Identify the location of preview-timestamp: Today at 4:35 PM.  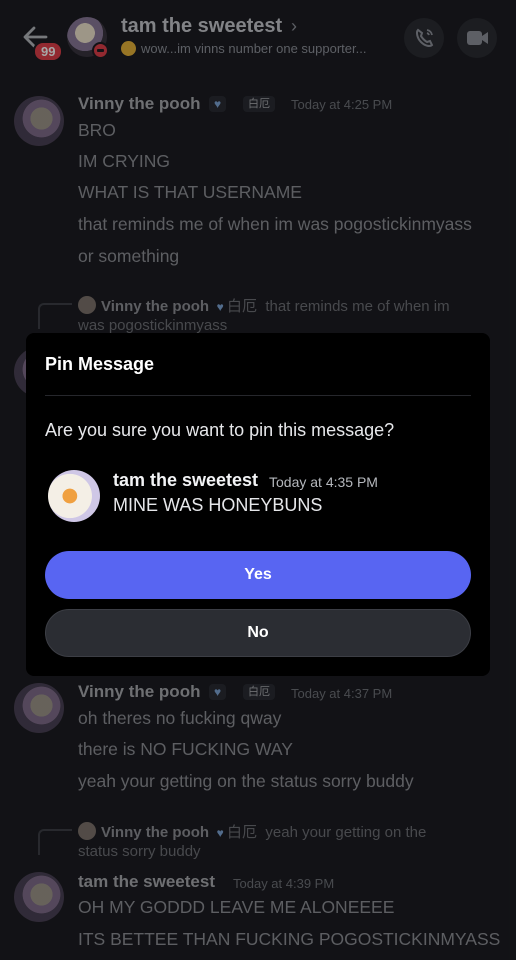
(323, 482).